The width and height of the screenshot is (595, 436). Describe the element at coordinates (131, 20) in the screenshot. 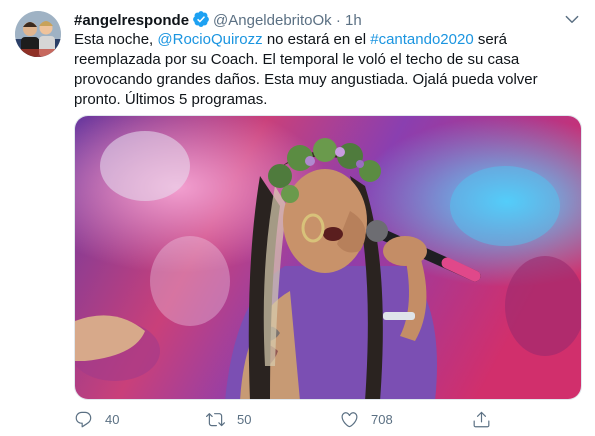

I see `display-name: #angelresponde` at that location.